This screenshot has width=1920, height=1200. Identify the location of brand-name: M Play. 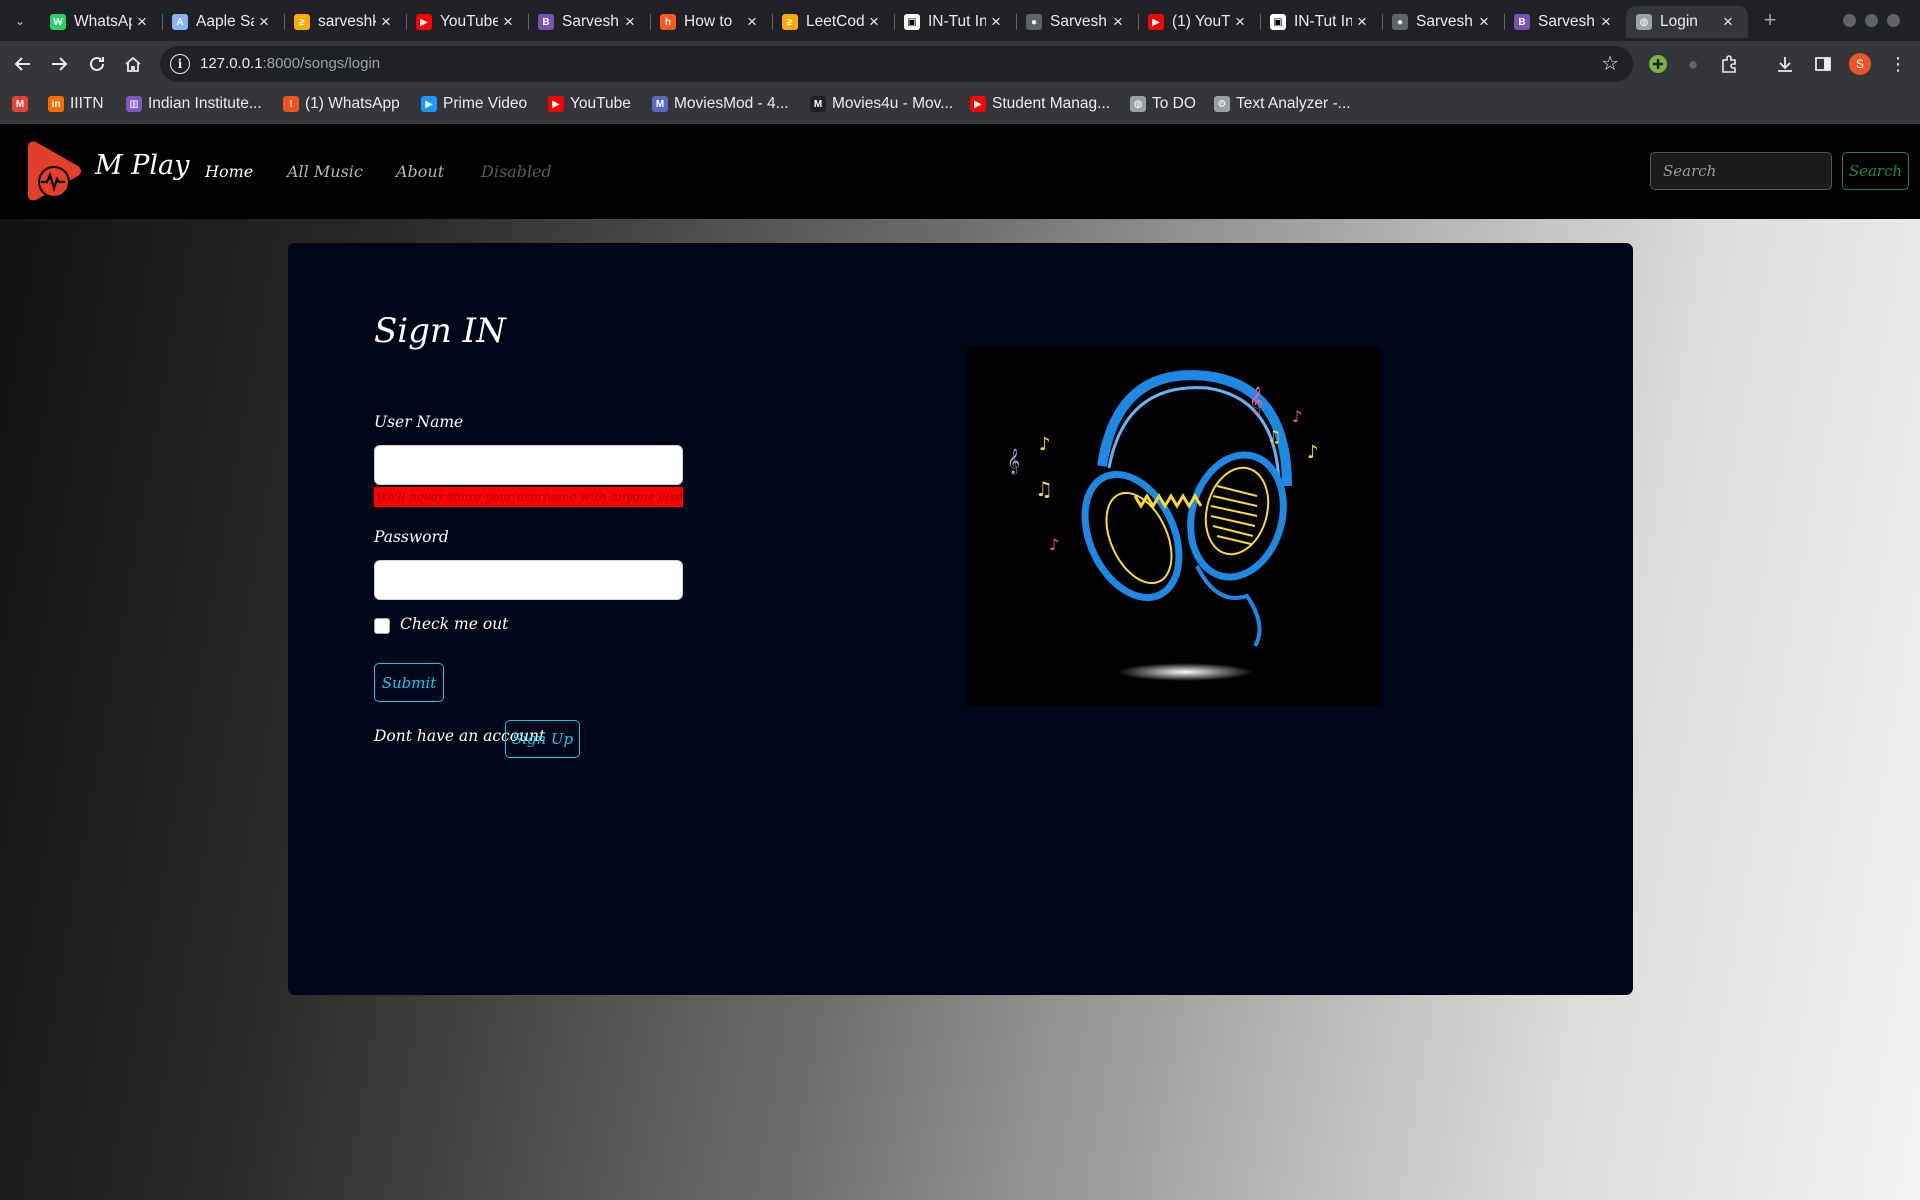
(142, 165).